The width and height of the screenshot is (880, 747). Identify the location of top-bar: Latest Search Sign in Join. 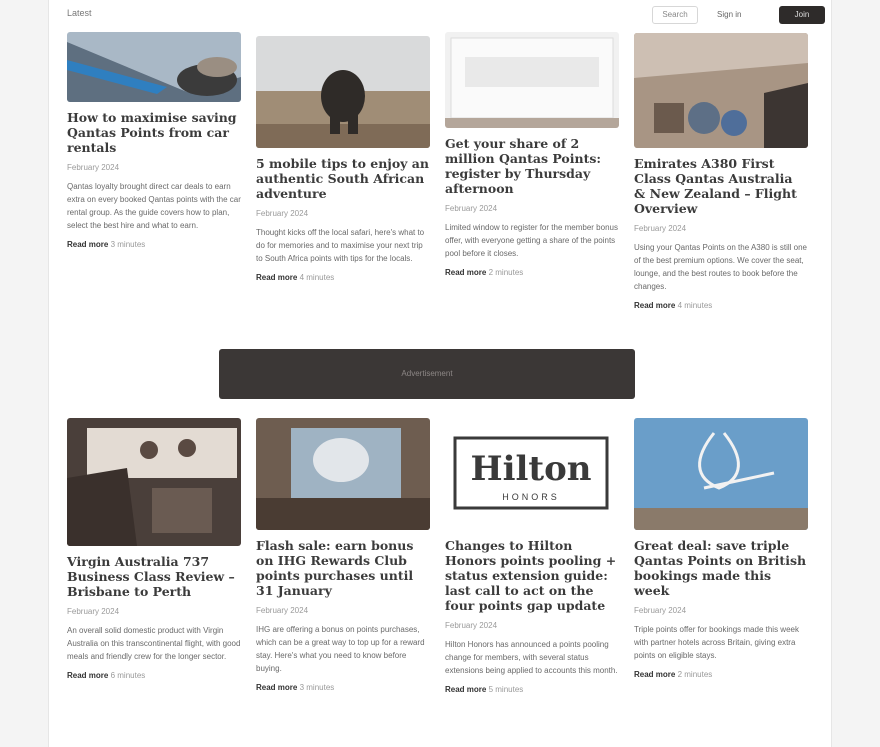
(446, 15).